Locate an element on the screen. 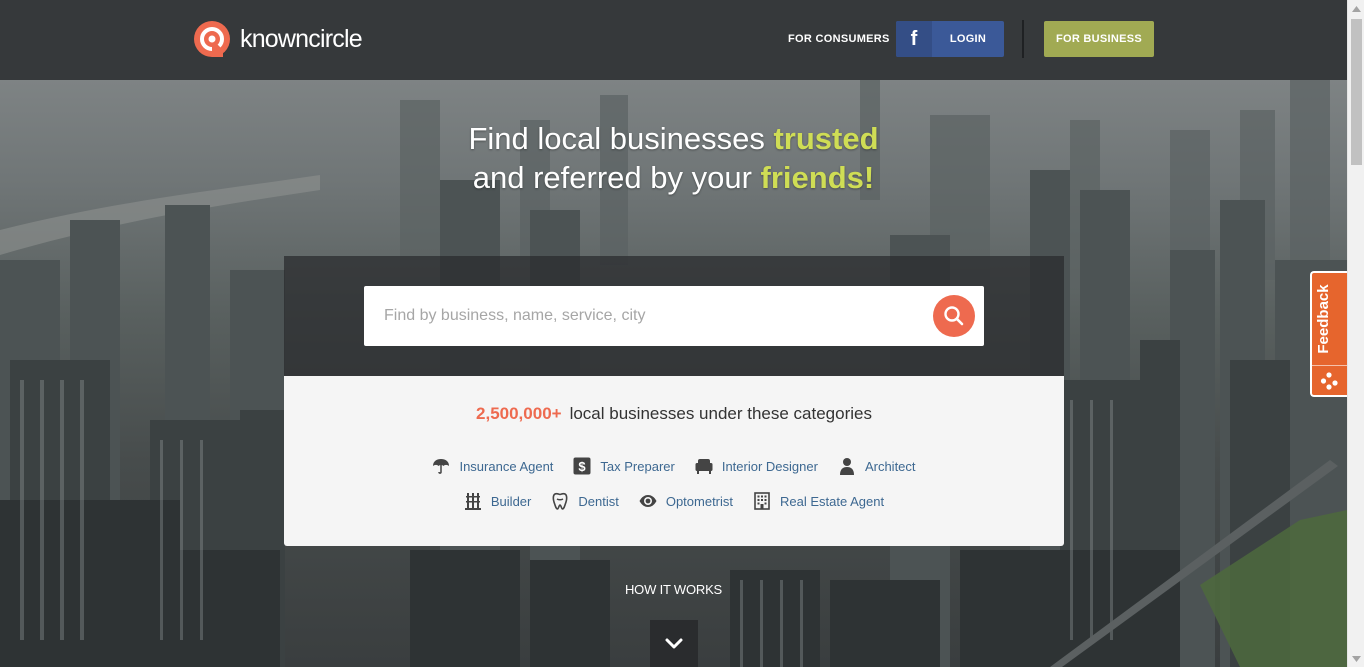  category-interior-designer: Interior Designer is located at coordinates (756, 466).